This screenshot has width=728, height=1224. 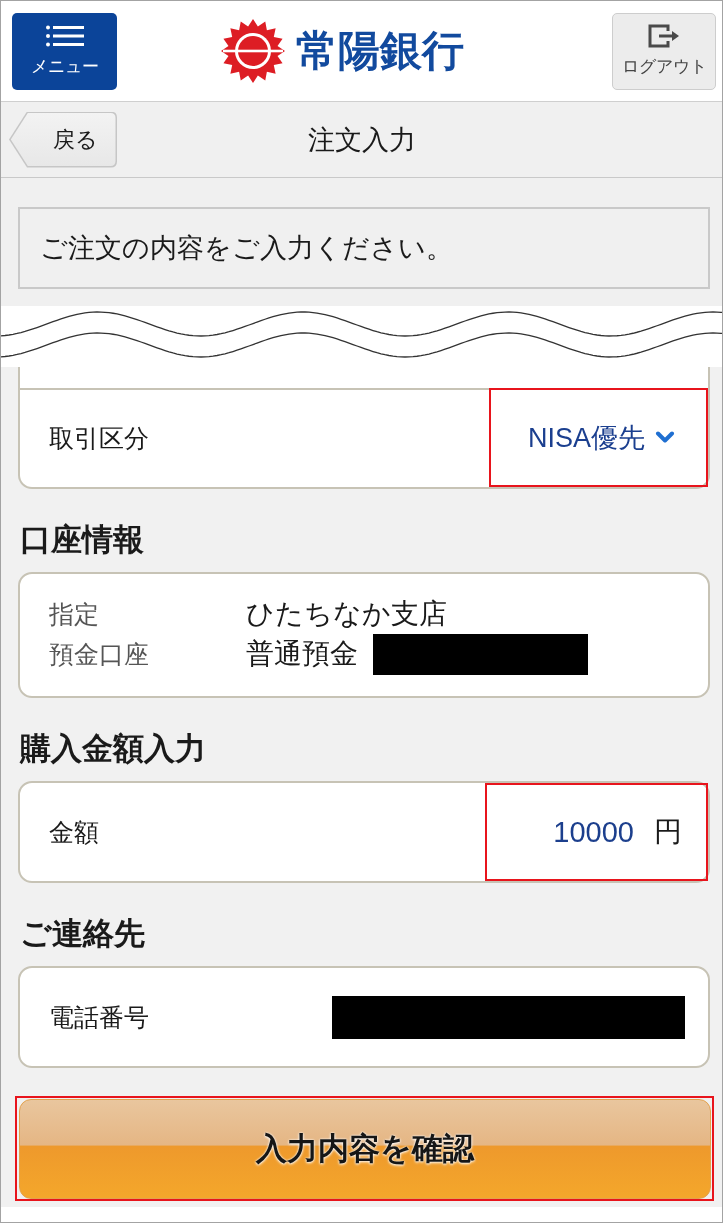 What do you see at coordinates (253, 51) in the screenshot?
I see `sun-emblem-icon` at bounding box center [253, 51].